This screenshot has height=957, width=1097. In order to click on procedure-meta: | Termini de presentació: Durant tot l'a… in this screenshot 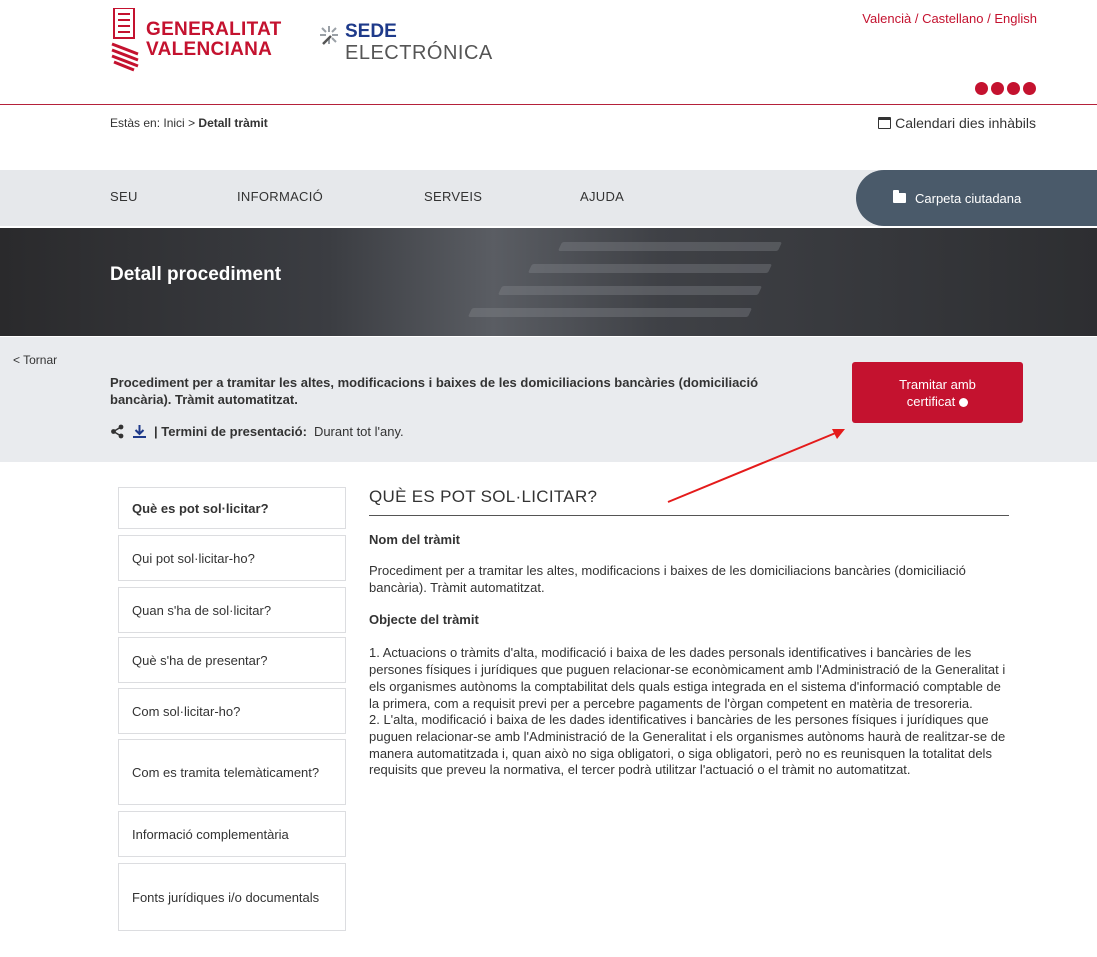, I will do `click(257, 431)`.